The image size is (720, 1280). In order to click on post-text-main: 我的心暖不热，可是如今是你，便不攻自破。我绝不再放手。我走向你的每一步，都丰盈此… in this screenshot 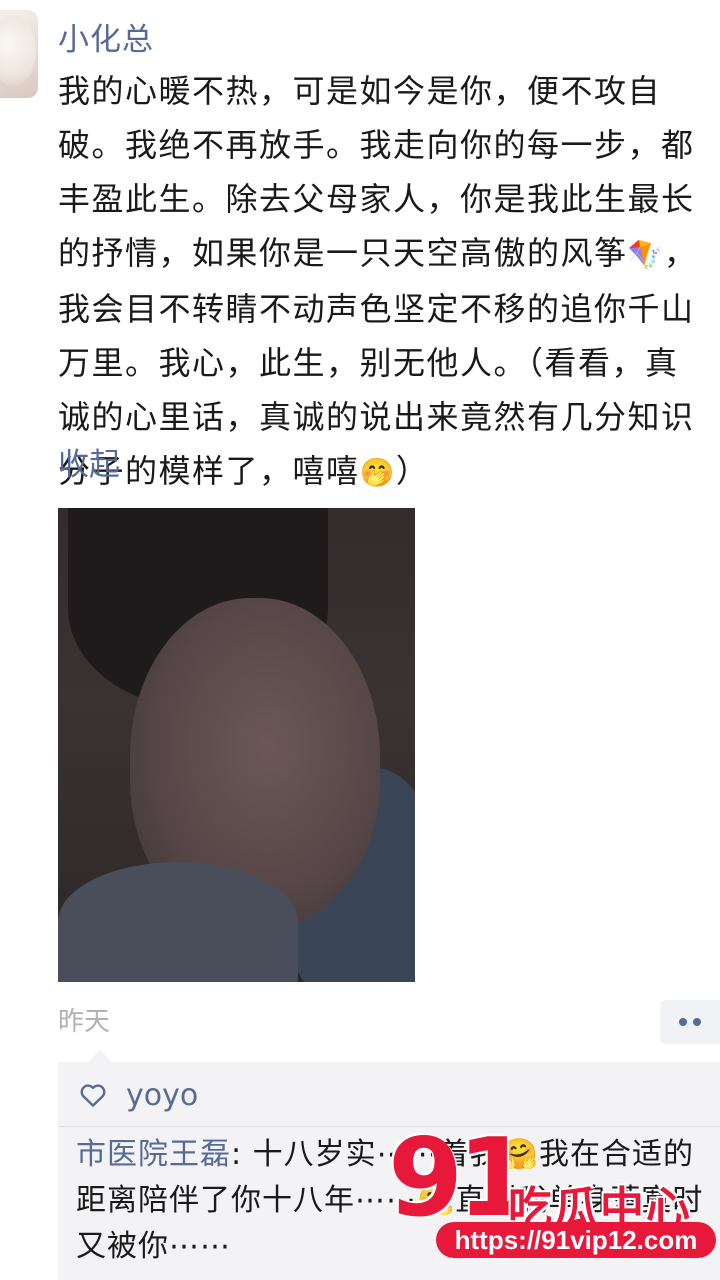, I will do `click(376, 172)`.